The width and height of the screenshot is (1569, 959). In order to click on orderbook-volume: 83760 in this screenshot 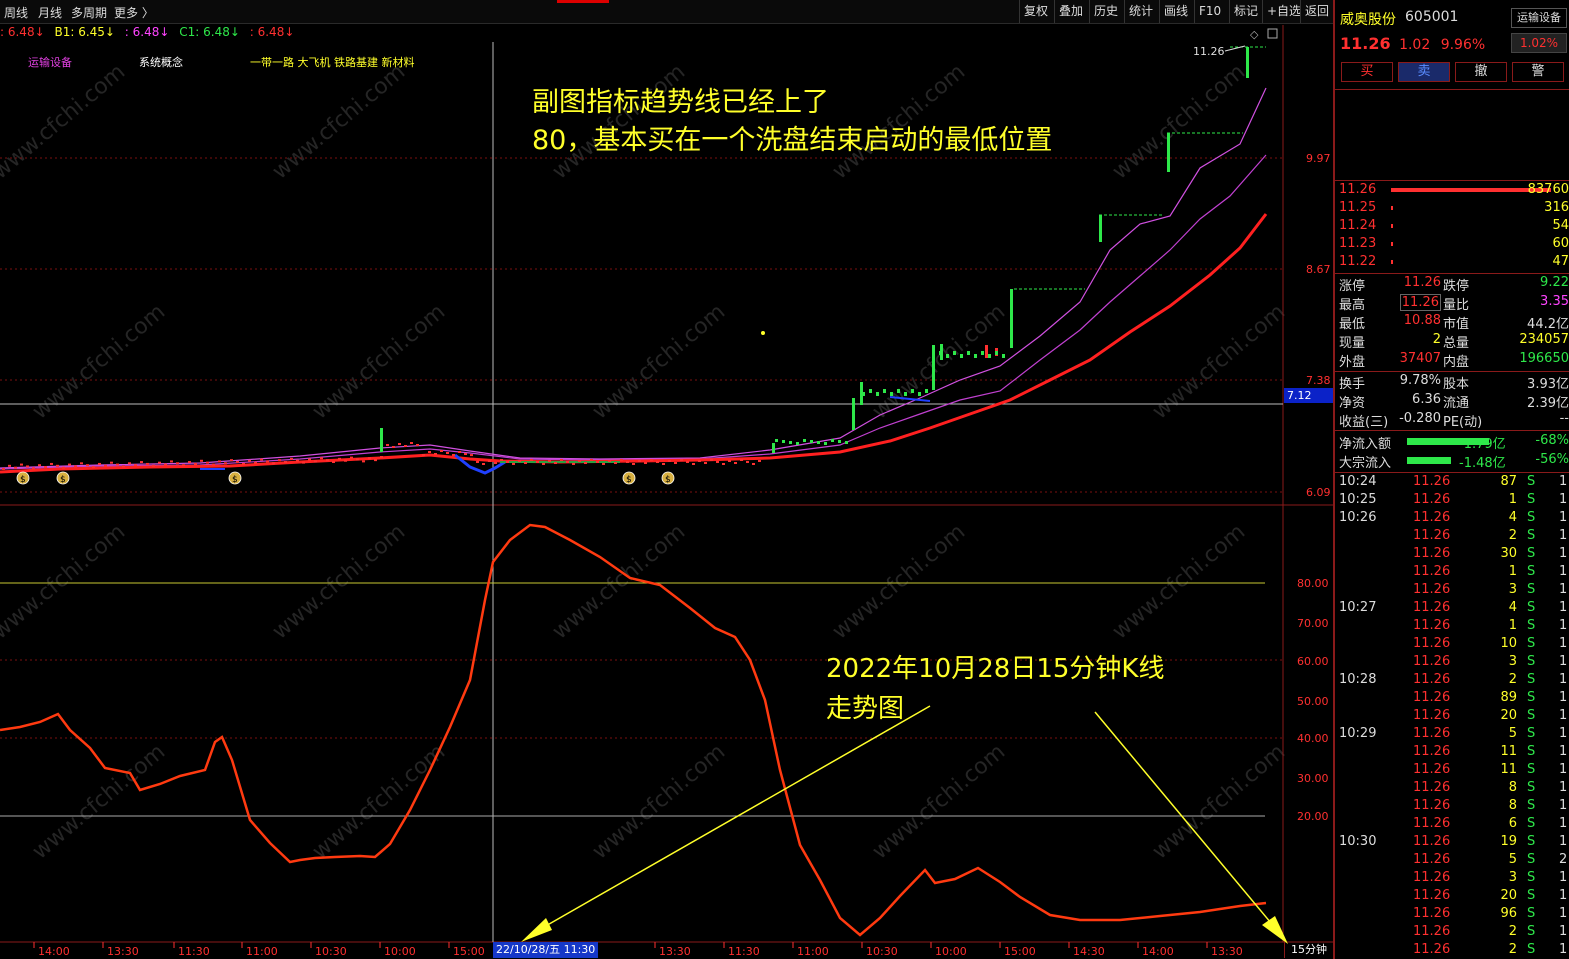, I will do `click(1548, 189)`.